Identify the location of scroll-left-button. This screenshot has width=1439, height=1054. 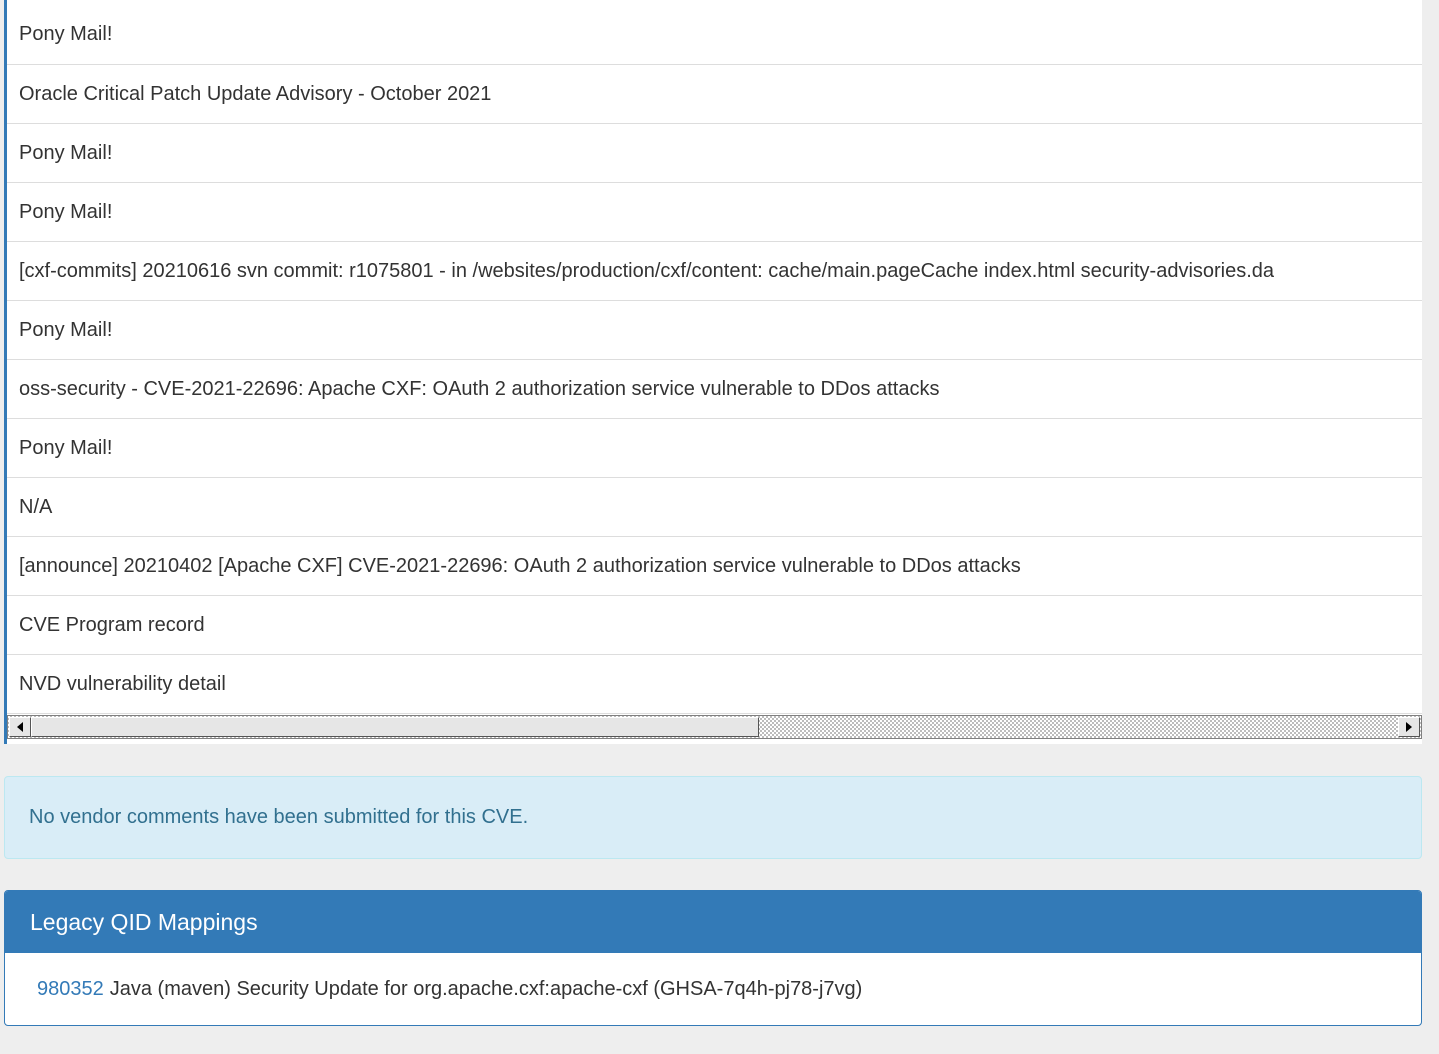
(20, 727).